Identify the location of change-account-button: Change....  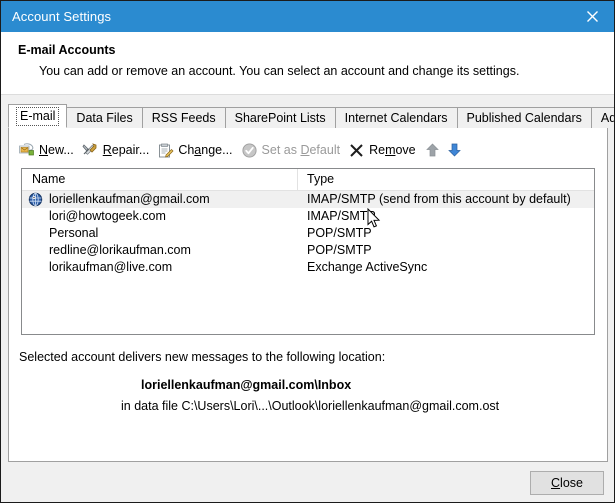
(196, 150).